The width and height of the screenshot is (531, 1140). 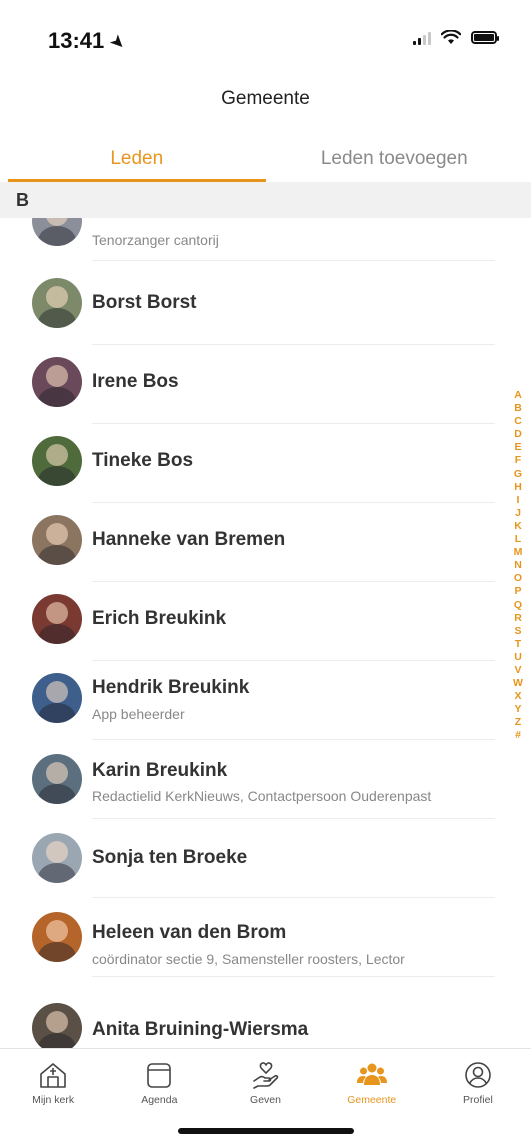 What do you see at coordinates (518, 500) in the screenshot?
I see `alphabet-index-letter: I` at bounding box center [518, 500].